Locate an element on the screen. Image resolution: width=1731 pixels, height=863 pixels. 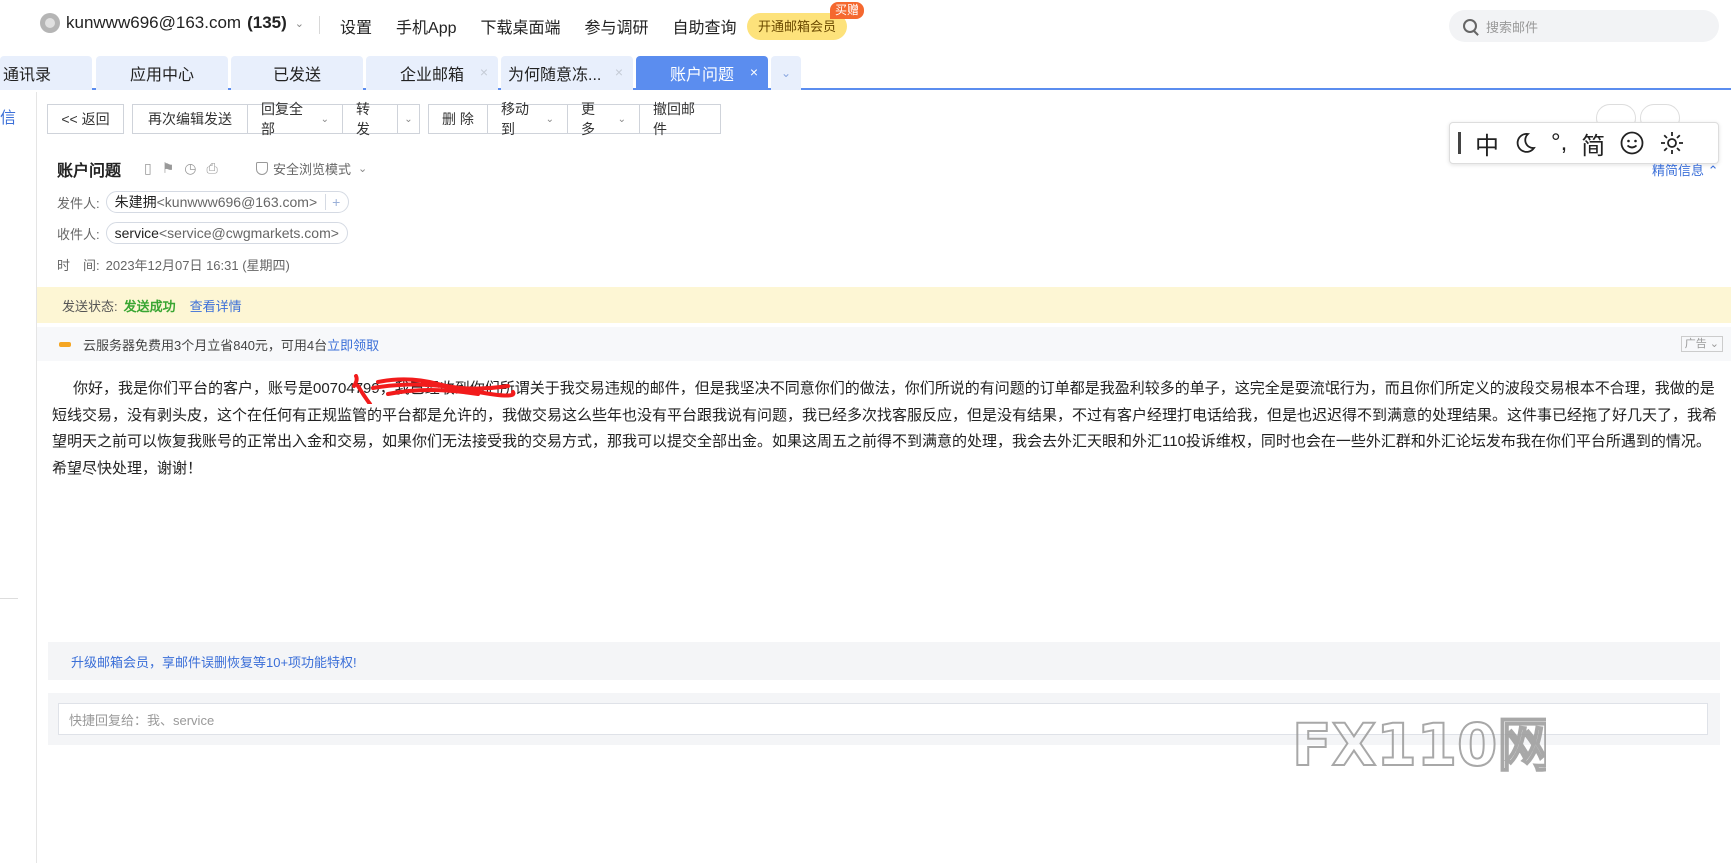
sender-name: 朱建拥 is located at coordinates (135, 202).